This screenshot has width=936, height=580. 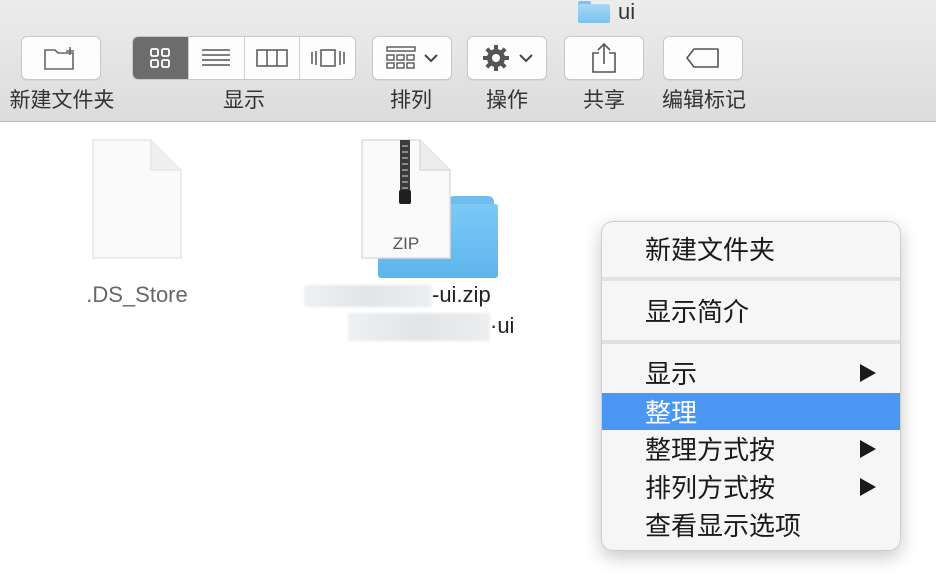 I want to click on arrange-button, so click(x=412, y=58).